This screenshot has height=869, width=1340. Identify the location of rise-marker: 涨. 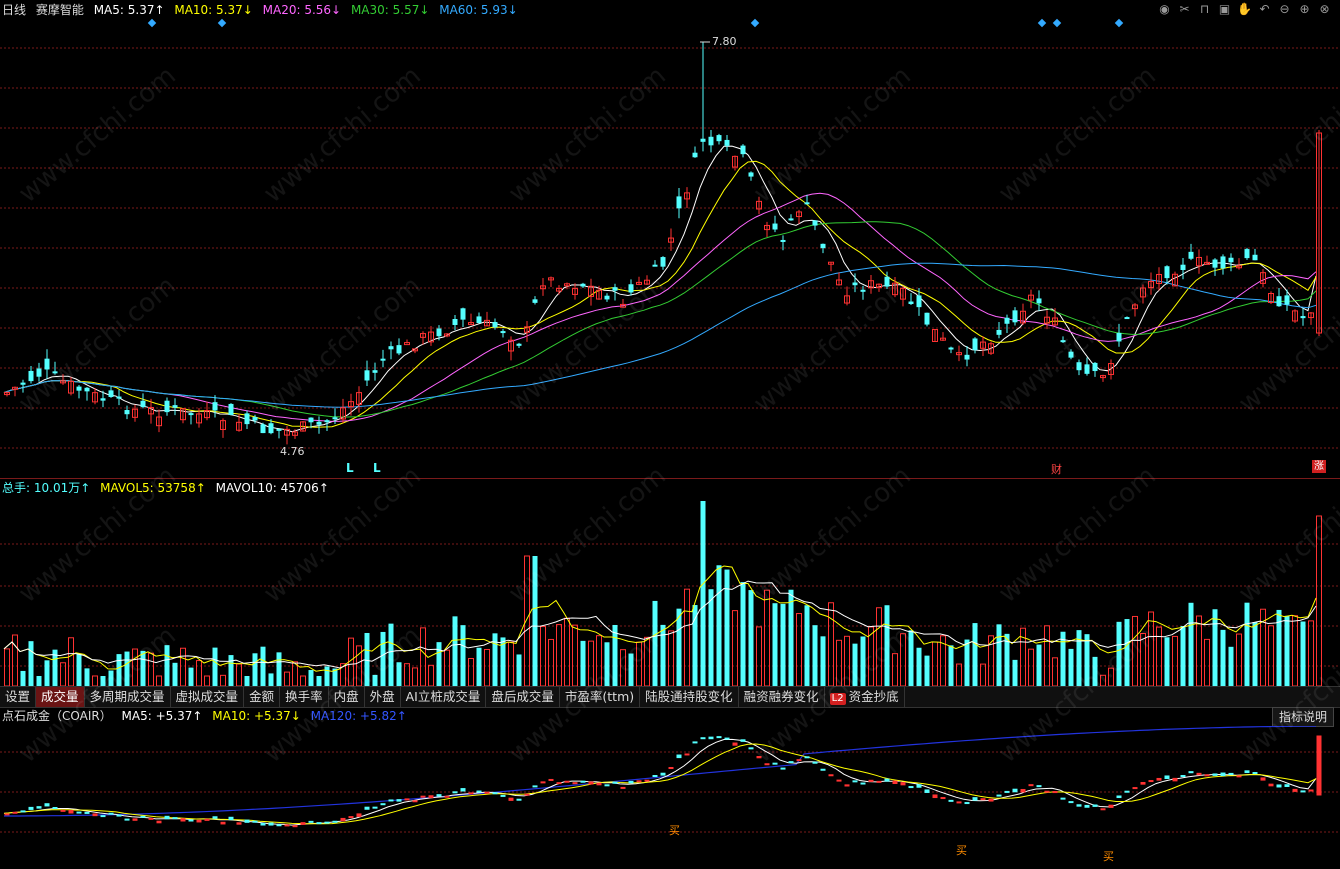
(1319, 466).